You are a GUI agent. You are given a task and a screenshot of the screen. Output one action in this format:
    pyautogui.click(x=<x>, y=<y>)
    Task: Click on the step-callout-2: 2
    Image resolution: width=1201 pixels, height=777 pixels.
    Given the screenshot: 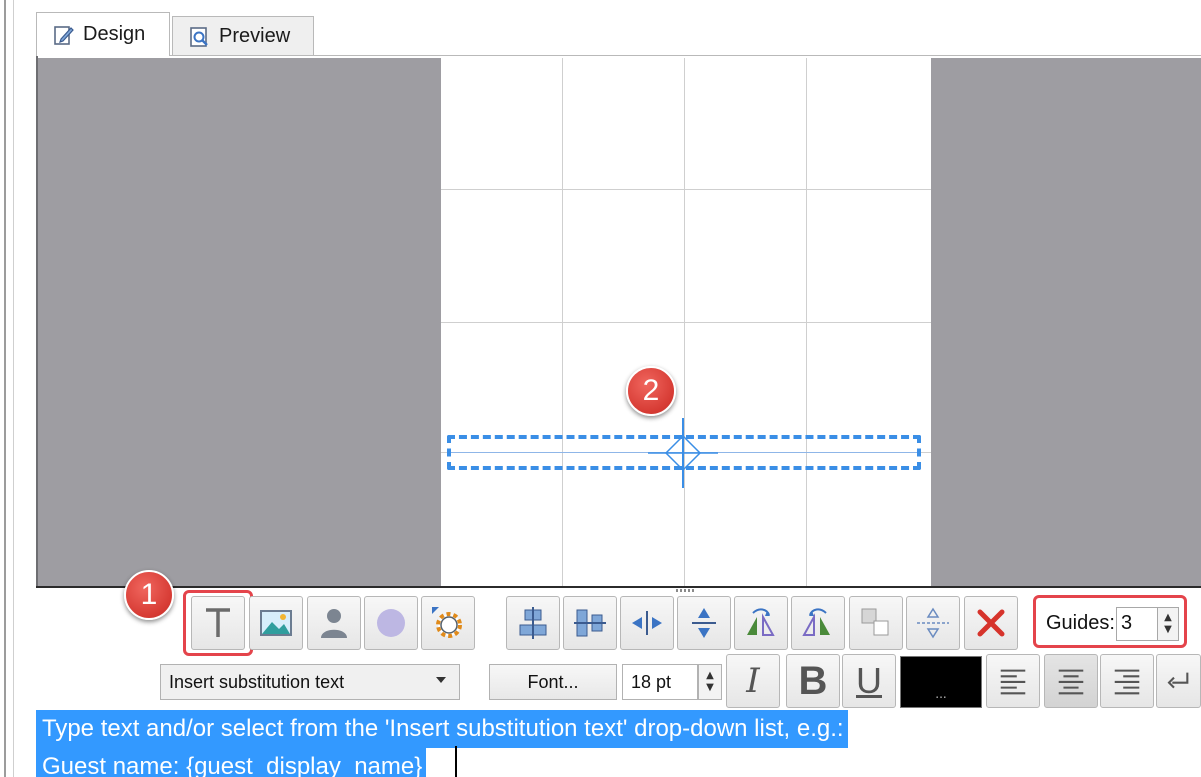 What is the action you would take?
    pyautogui.click(x=651, y=391)
    